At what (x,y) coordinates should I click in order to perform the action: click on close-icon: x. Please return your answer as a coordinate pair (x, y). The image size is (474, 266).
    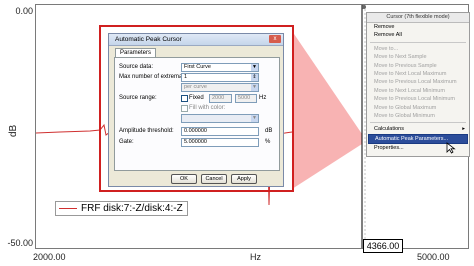
    Looking at the image, I should click on (275, 39).